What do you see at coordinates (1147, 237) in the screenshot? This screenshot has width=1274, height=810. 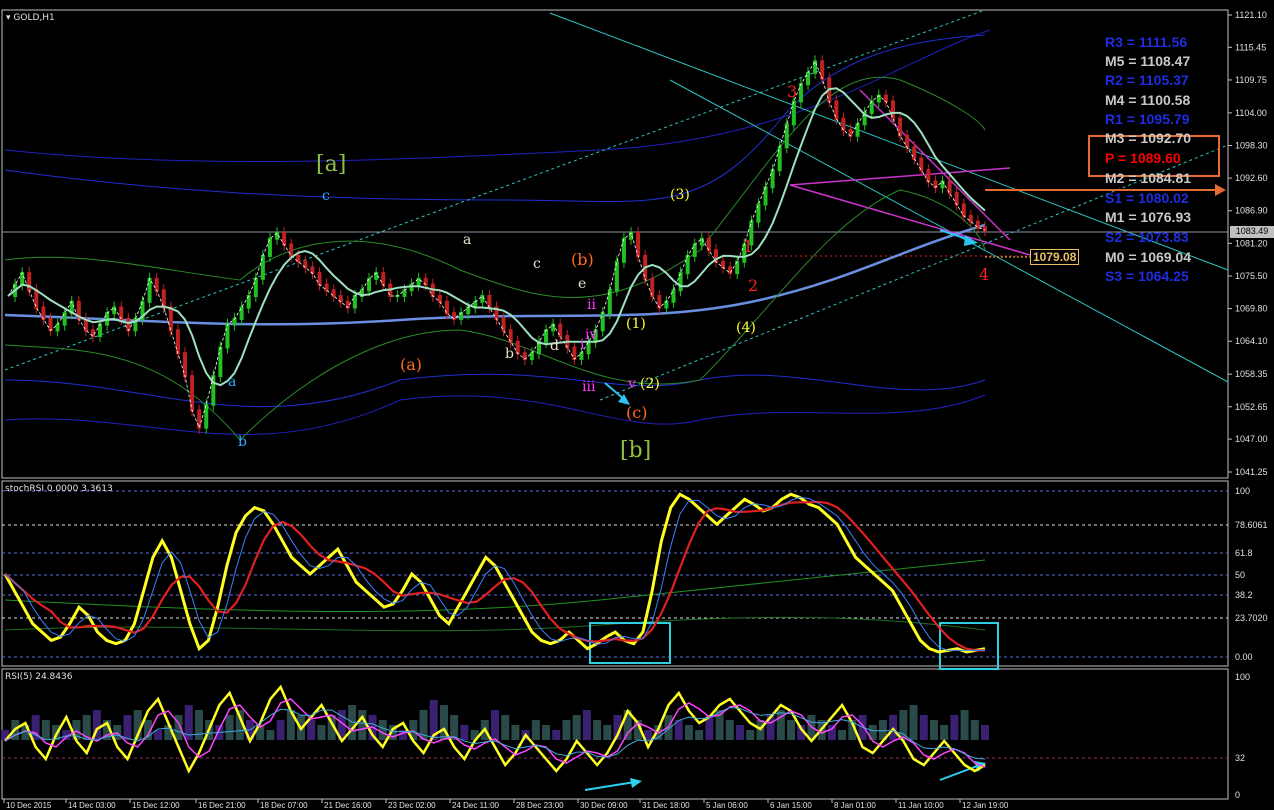 I see `pivot-level-s2: S2 = 1073.83` at bounding box center [1147, 237].